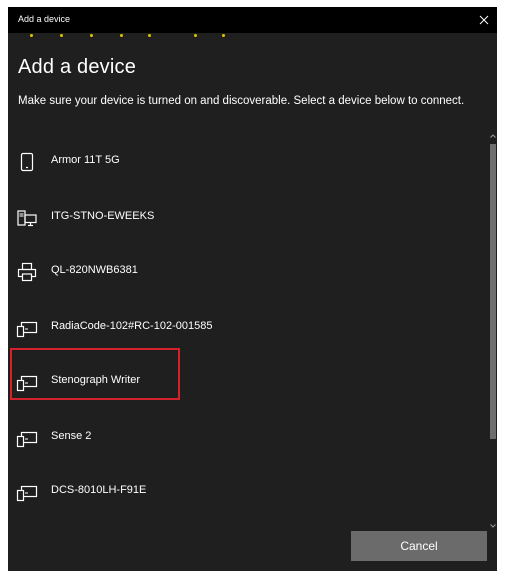  I want to click on window-title: Add a device, so click(44, 19).